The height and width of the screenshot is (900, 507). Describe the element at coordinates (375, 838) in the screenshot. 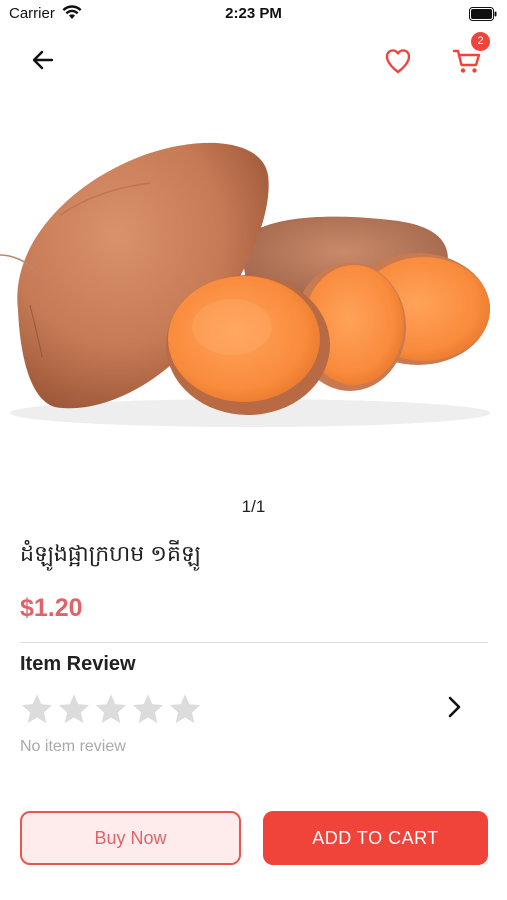

I see `add-to-cart-button: ADD TO CART` at that location.